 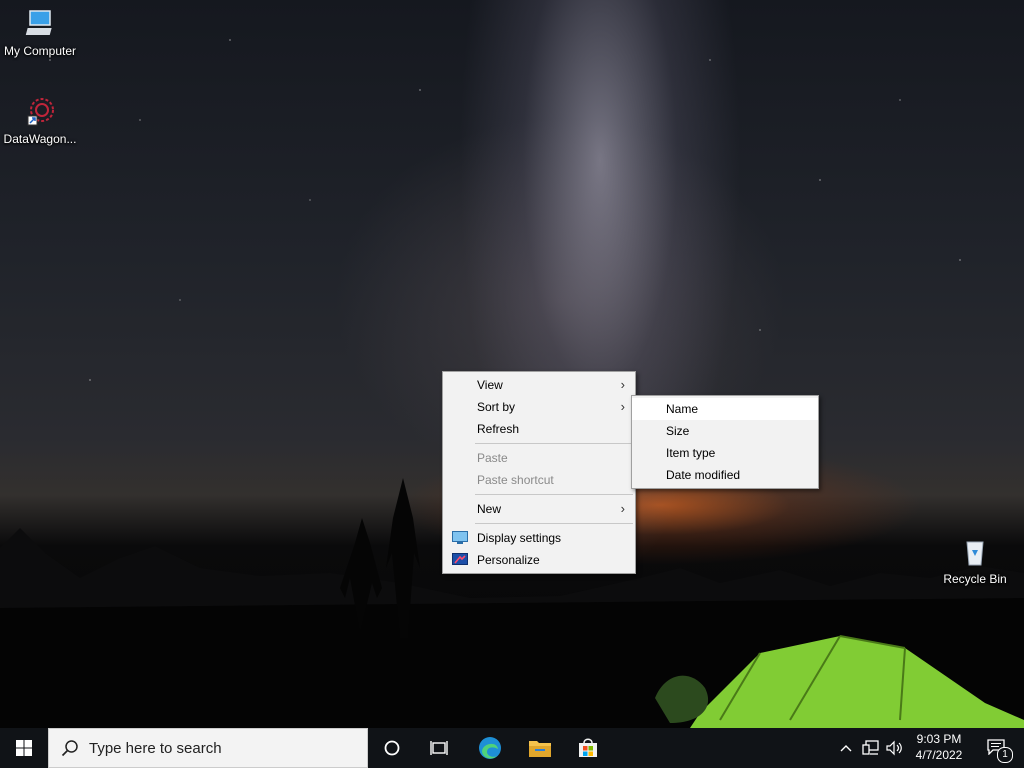 What do you see at coordinates (975, 553) in the screenshot?
I see `recycle-bin-icon` at bounding box center [975, 553].